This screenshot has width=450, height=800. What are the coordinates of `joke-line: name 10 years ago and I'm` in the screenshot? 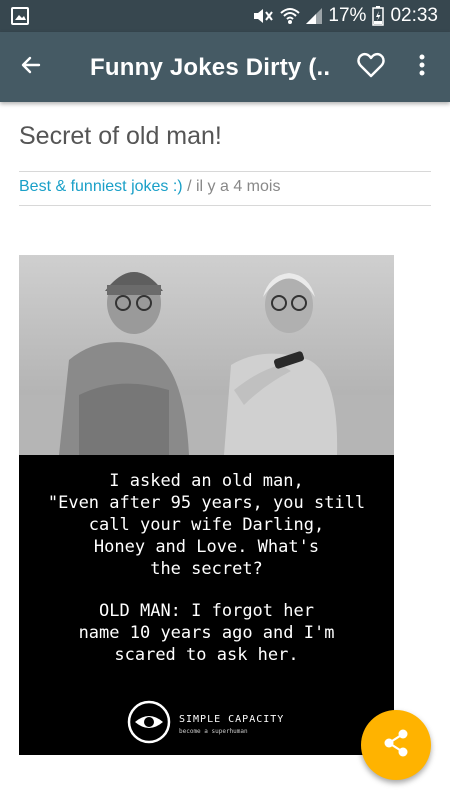 It's located at (206, 633).